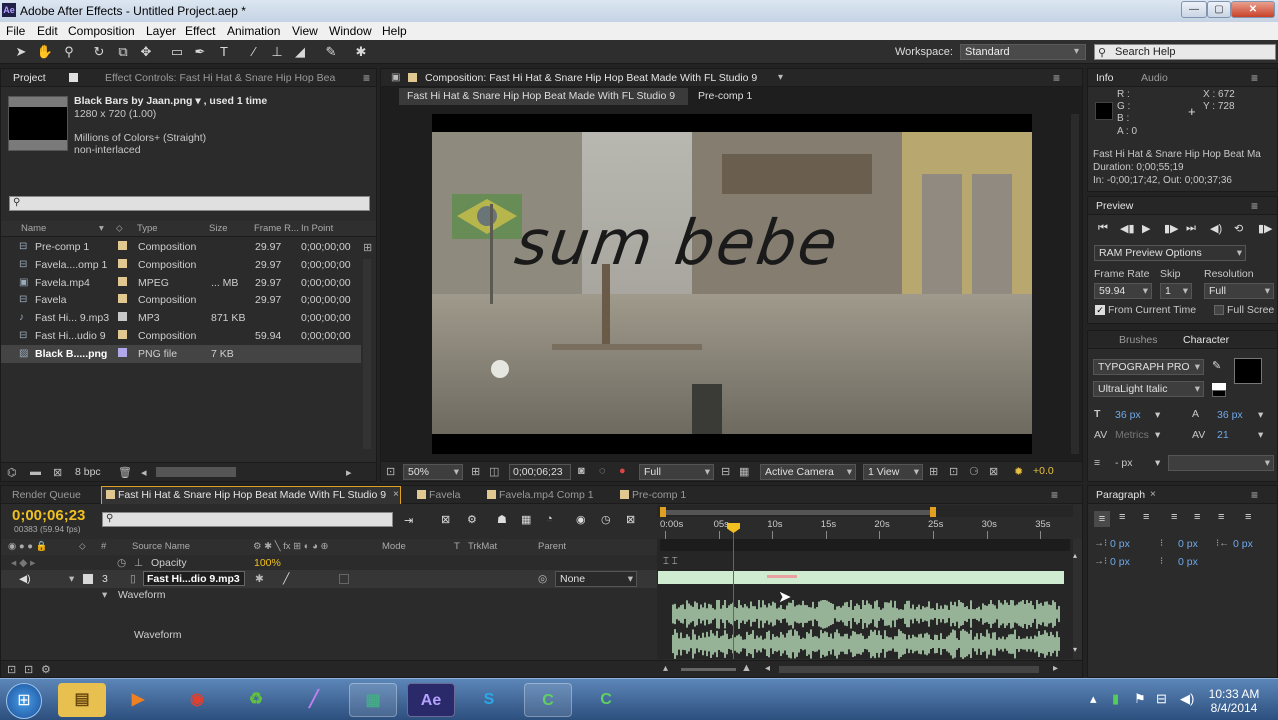  I want to click on menu-effect: Effect, so click(200, 31).